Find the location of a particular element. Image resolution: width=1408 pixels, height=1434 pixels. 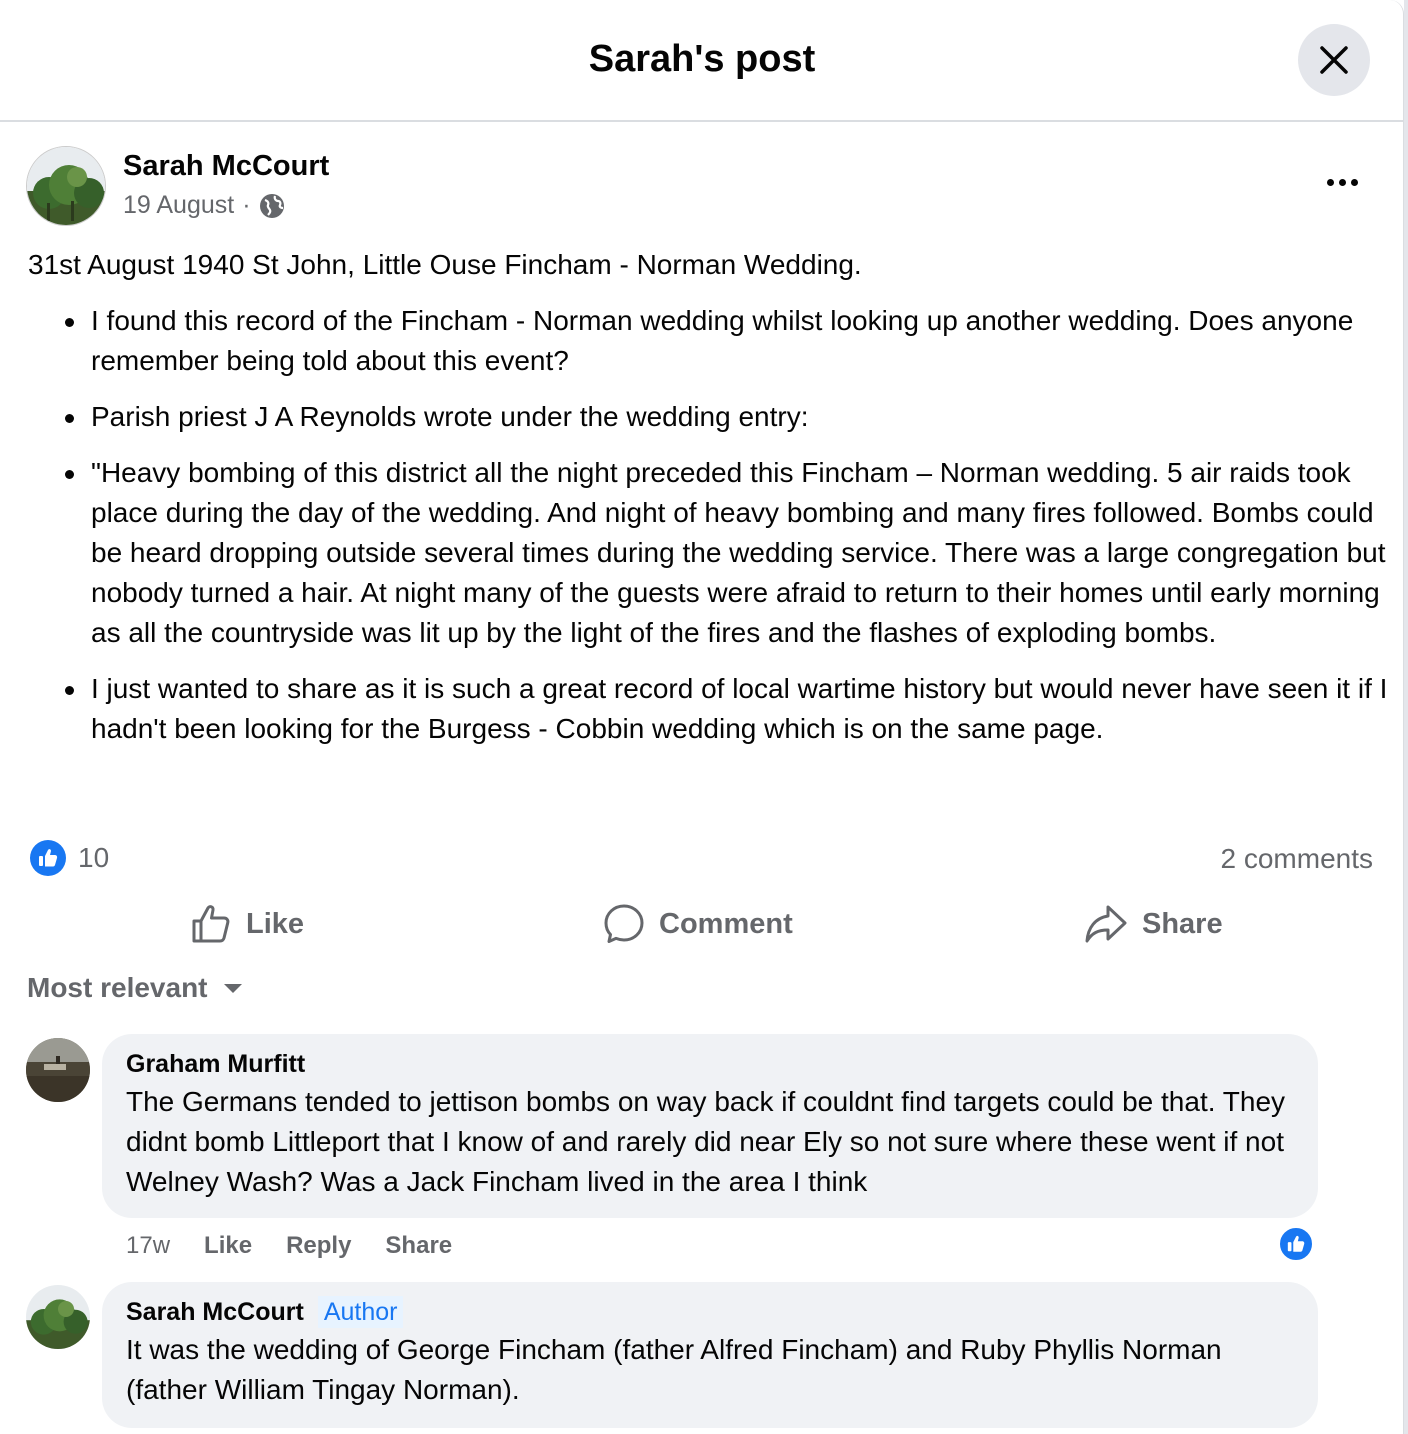

comment-author-name: Graham Murfitt is located at coordinates (215, 1064).